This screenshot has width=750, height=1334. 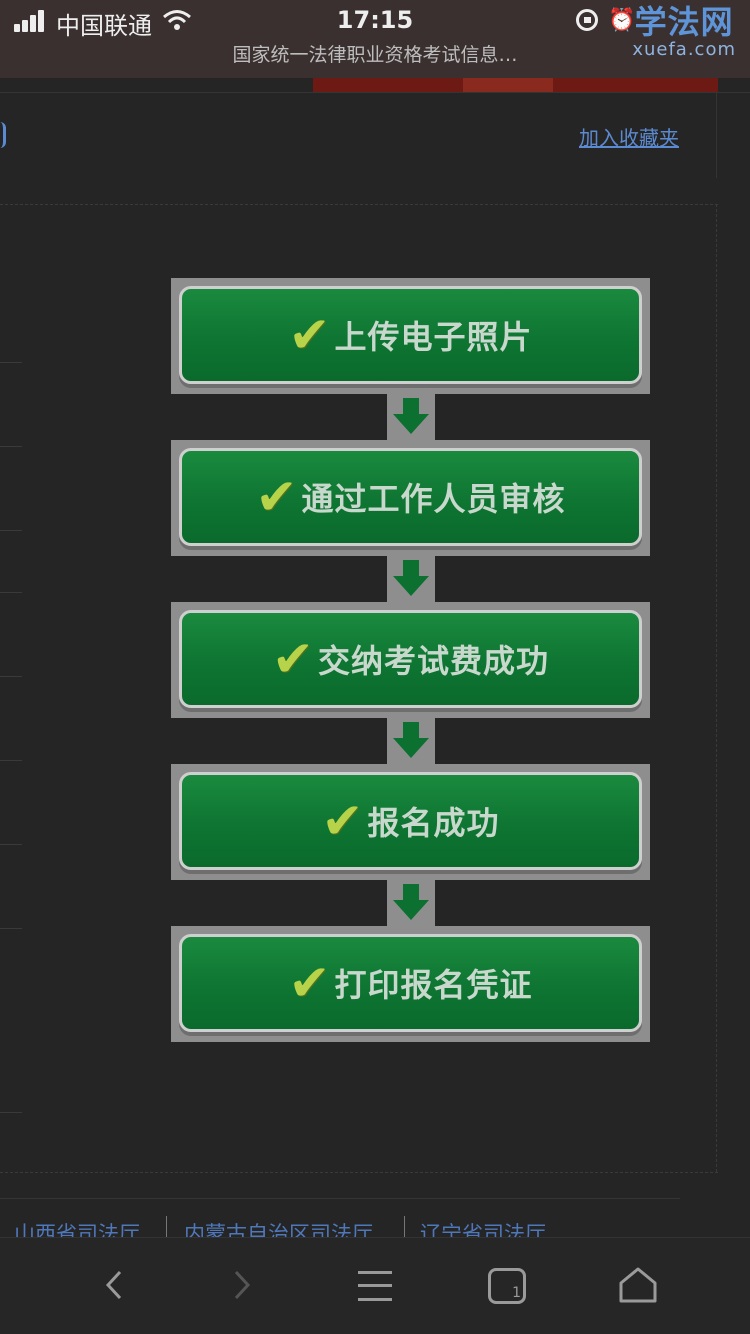 I want to click on flow-step: ✔ 通过工作人员审核, so click(x=410, y=498).